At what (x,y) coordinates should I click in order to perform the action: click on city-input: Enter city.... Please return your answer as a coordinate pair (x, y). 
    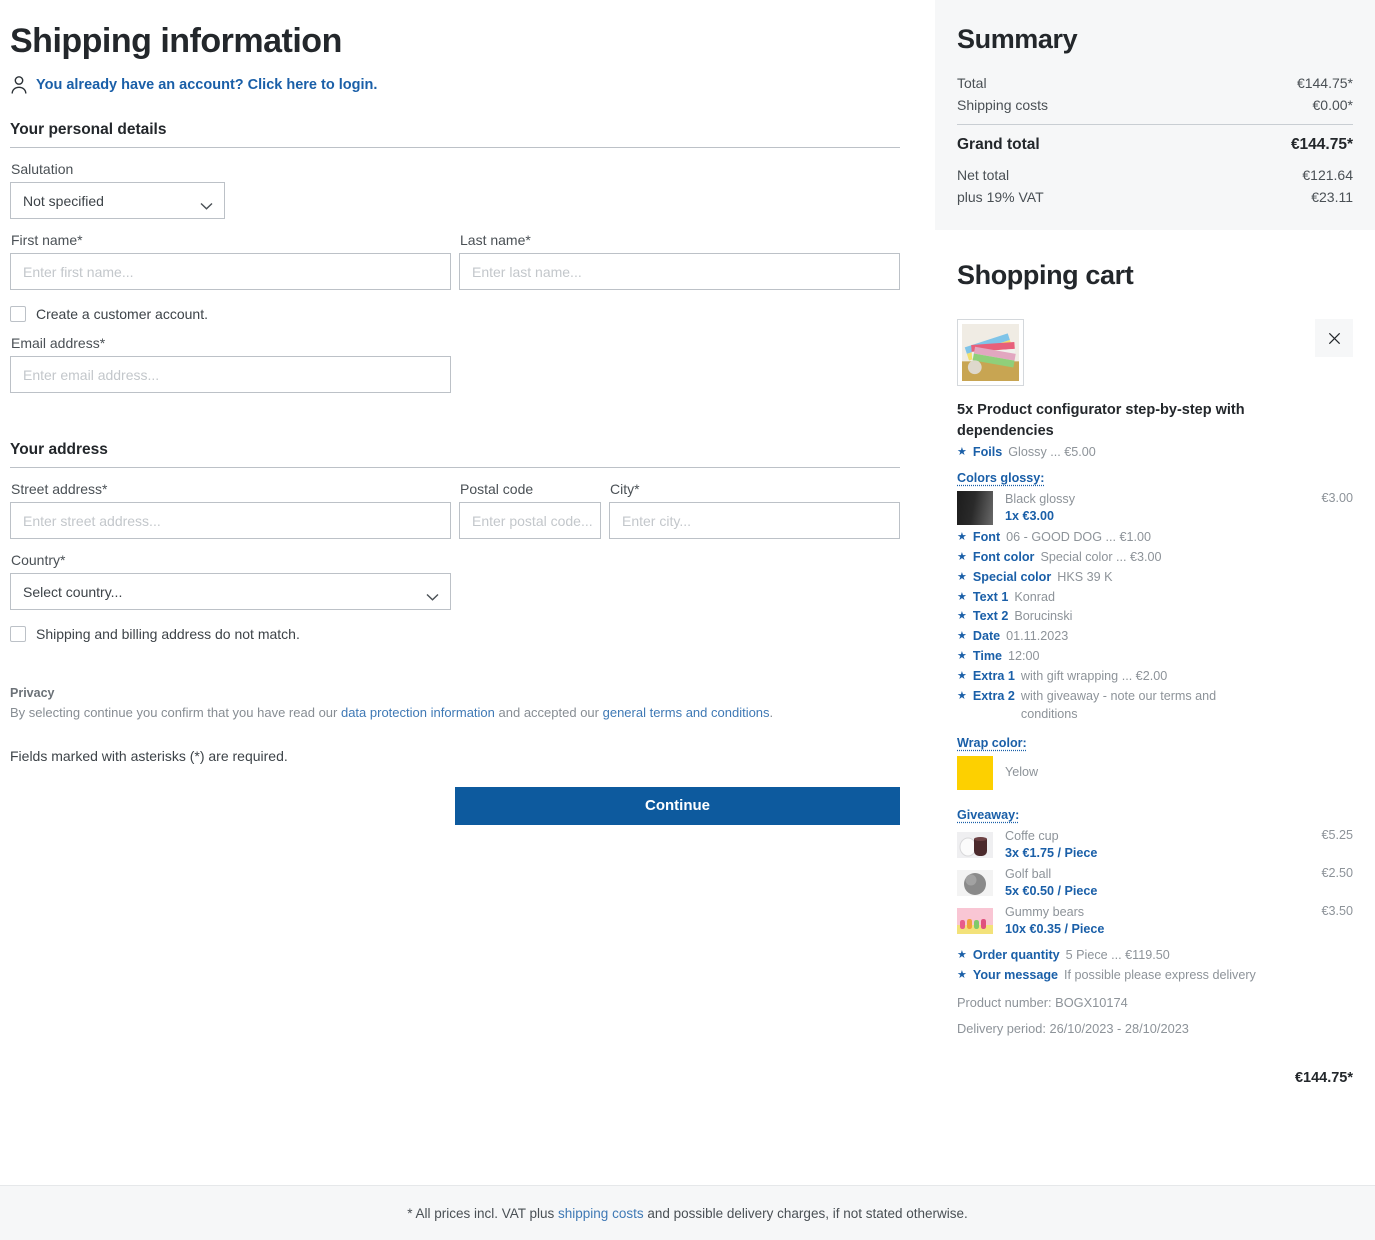
    Looking at the image, I should click on (754, 521).